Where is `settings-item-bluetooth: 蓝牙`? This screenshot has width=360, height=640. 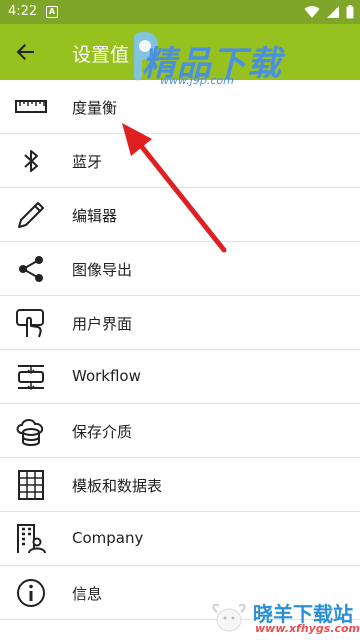
settings-item-bluetooth: 蓝牙 is located at coordinates (180, 161).